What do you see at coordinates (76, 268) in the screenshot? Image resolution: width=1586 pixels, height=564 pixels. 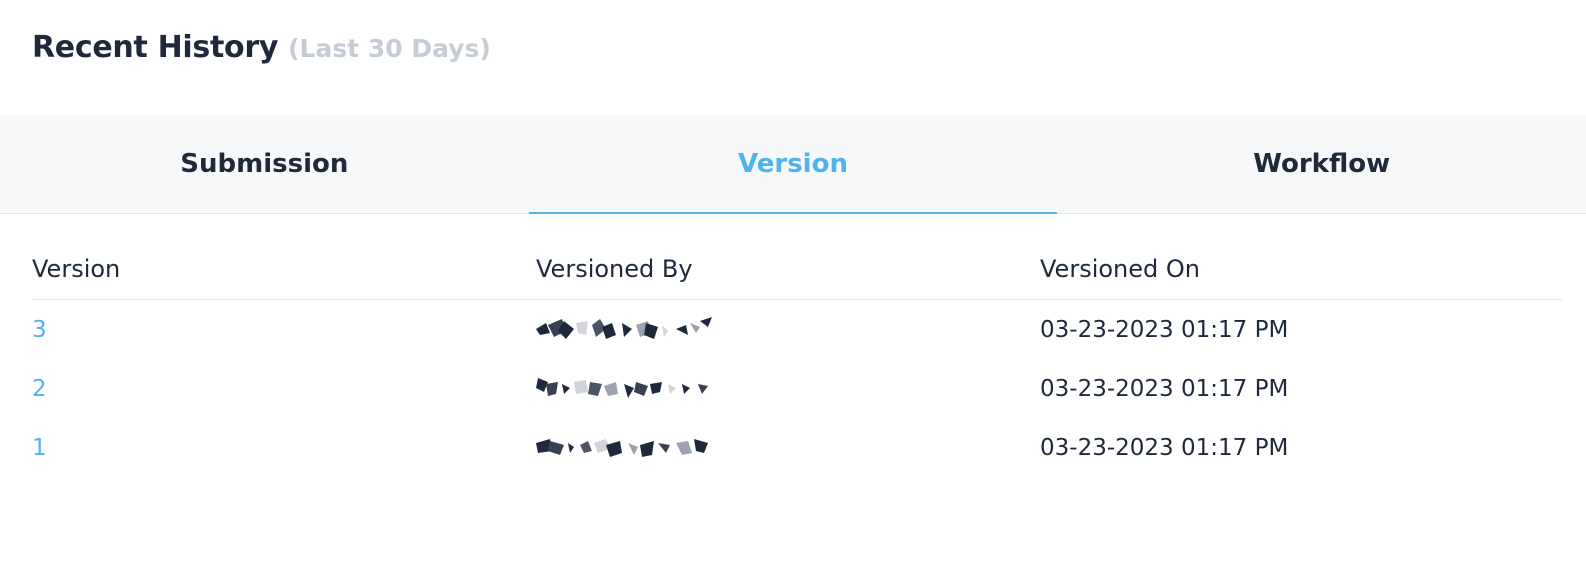 I see `column-header-version: Version` at bounding box center [76, 268].